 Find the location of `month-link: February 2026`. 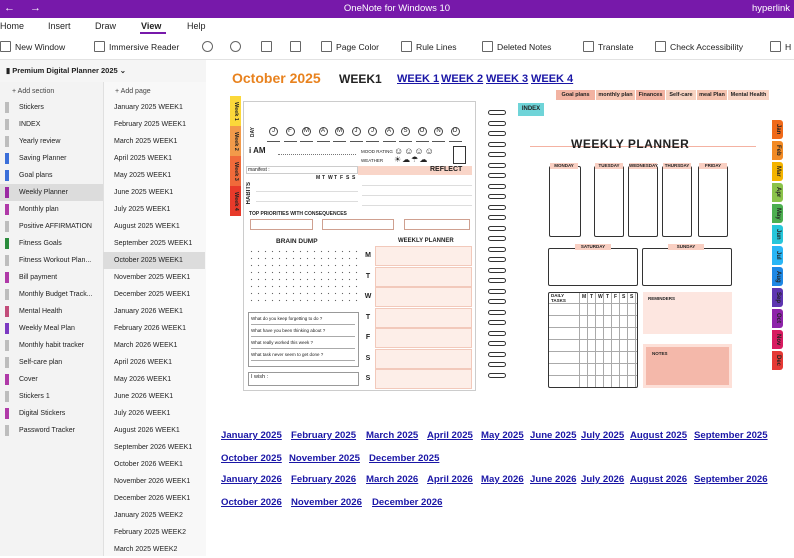

month-link: February 2026 is located at coordinates (323, 479).